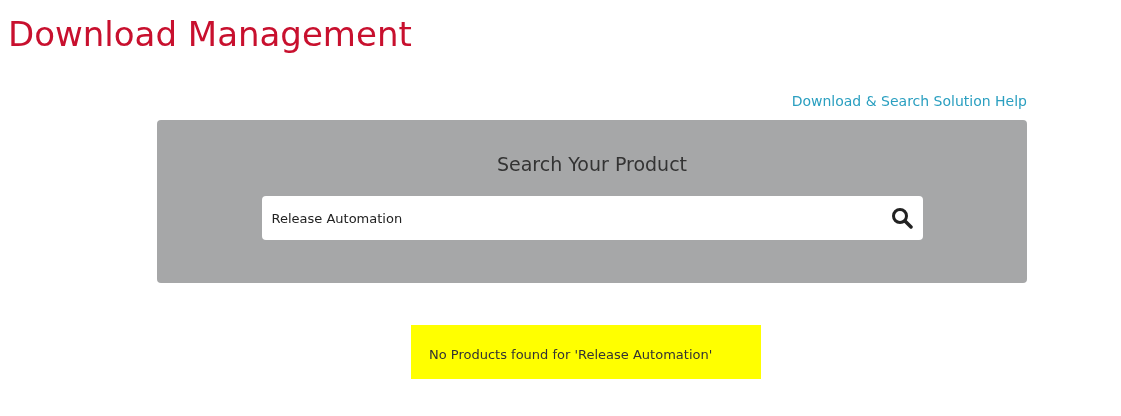 This screenshot has width=1121, height=416. What do you see at coordinates (592, 164) in the screenshot?
I see `search-heading: Search Your Product` at bounding box center [592, 164].